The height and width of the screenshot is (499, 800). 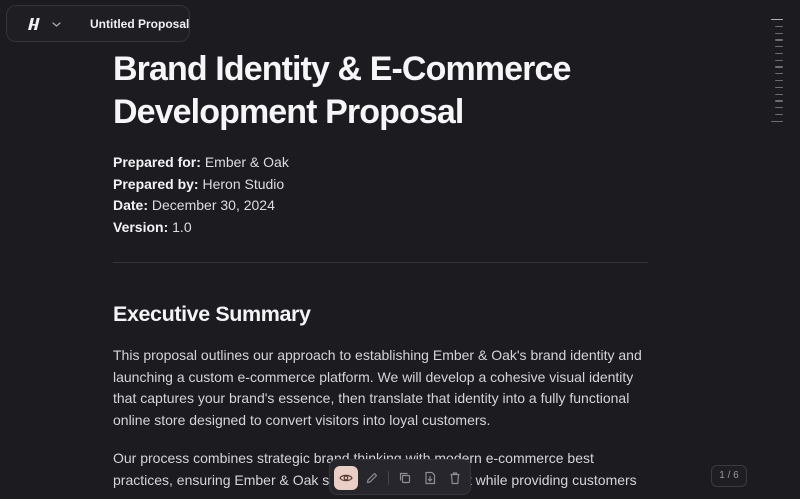 I want to click on document-title-line1: Brand Identity & E-Commerce, so click(x=342, y=69).